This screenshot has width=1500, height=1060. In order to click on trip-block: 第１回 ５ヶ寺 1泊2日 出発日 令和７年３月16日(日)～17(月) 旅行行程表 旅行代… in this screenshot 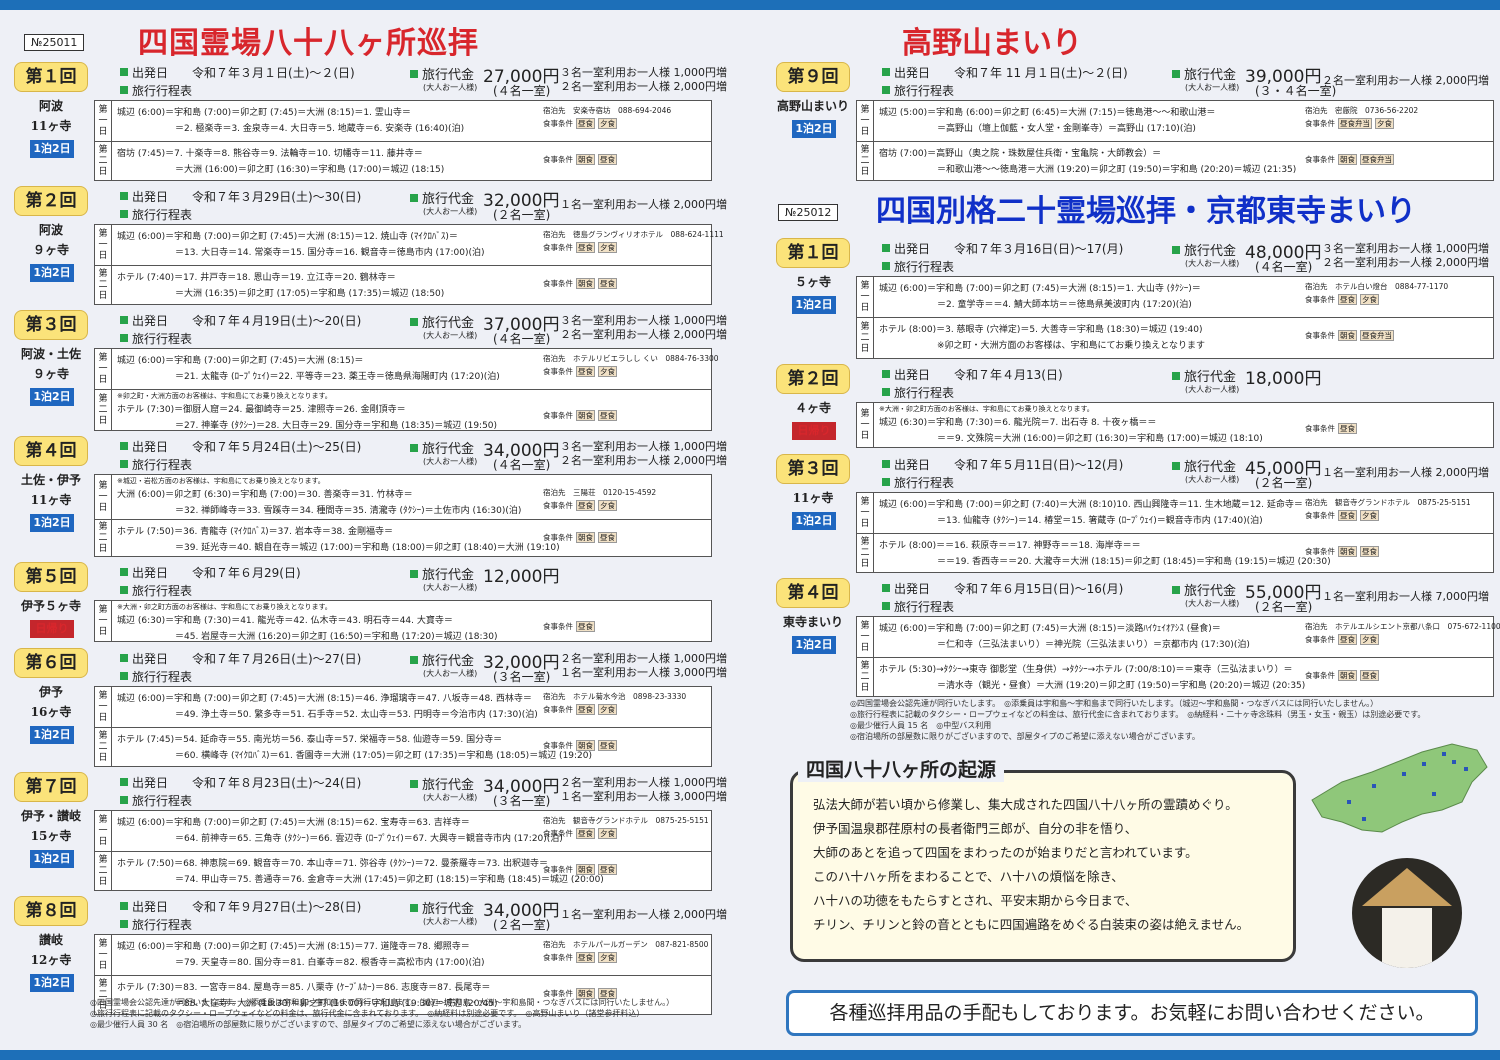, I will do `click(1133, 301)`.